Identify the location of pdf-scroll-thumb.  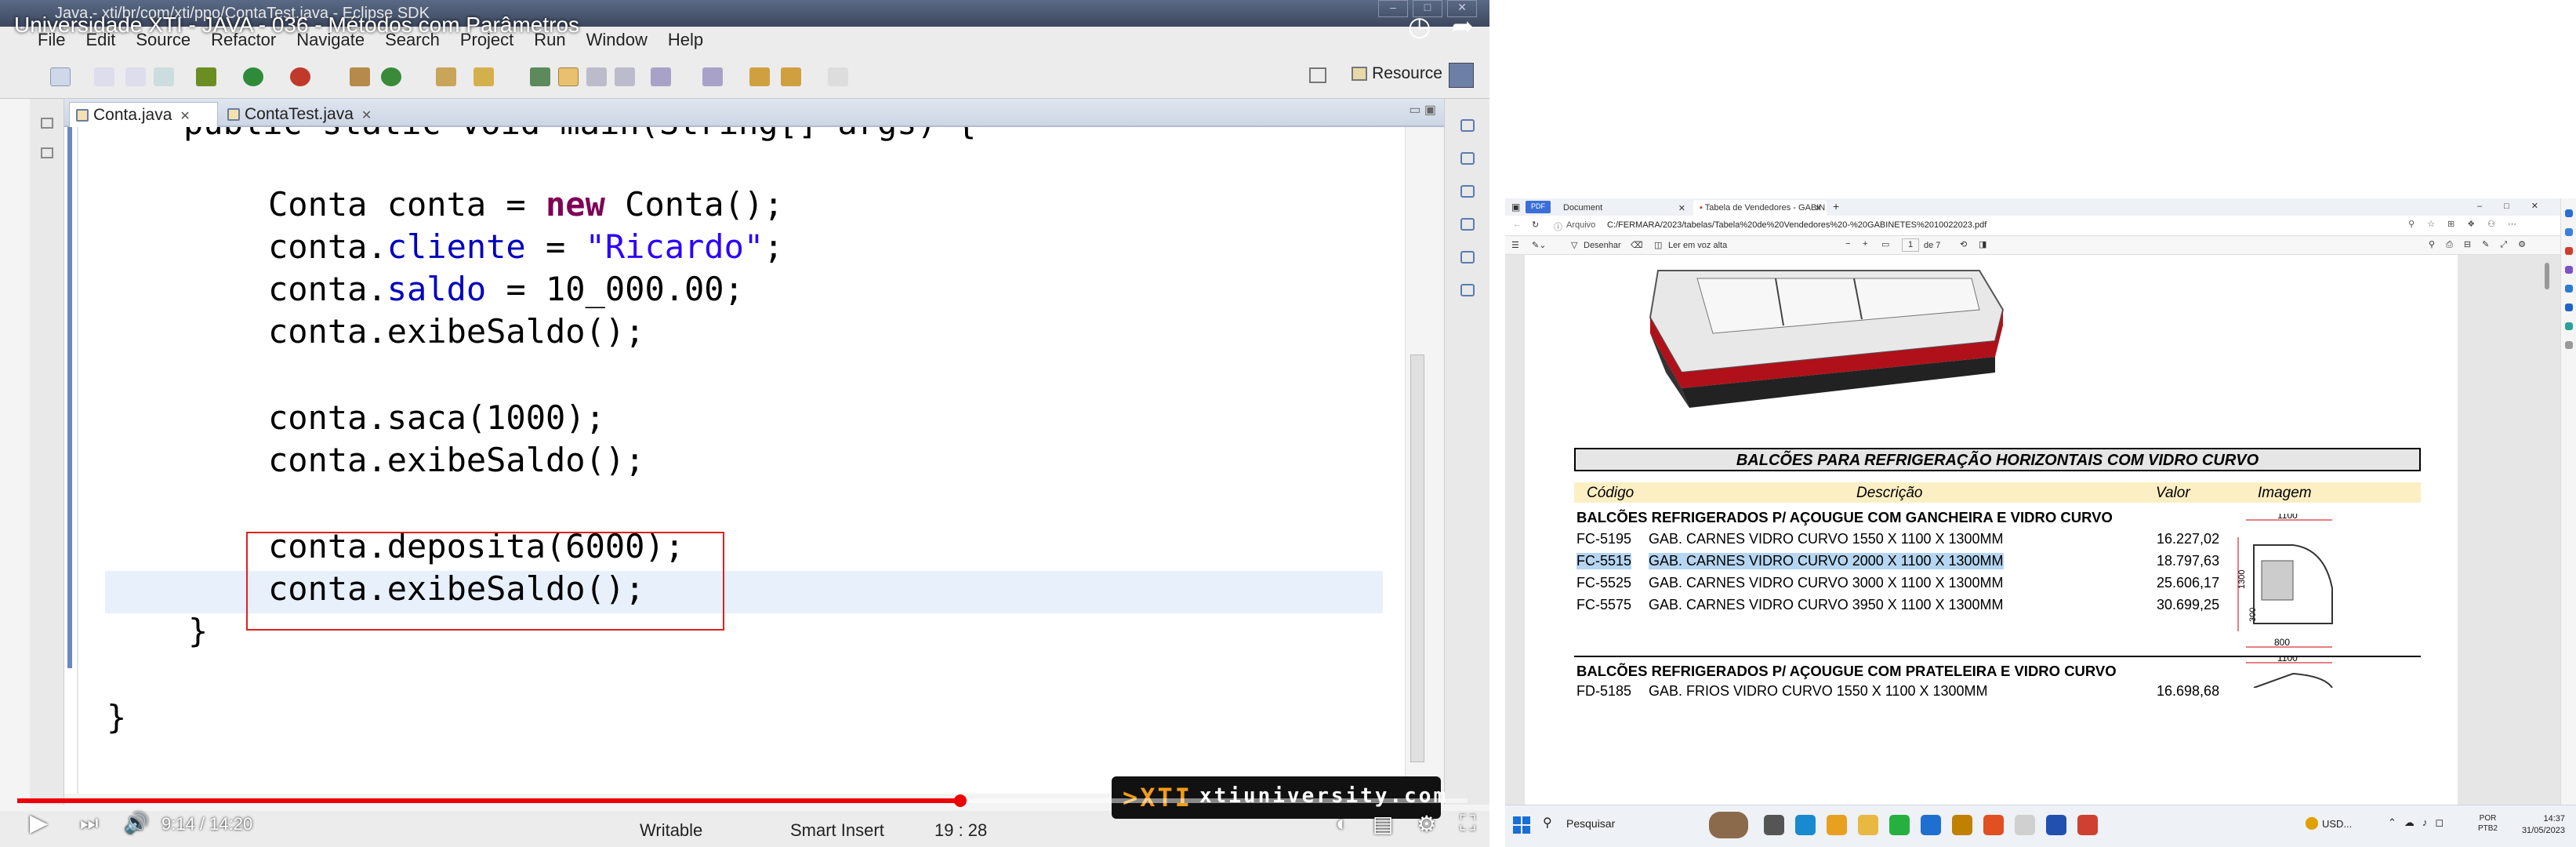
(2547, 276).